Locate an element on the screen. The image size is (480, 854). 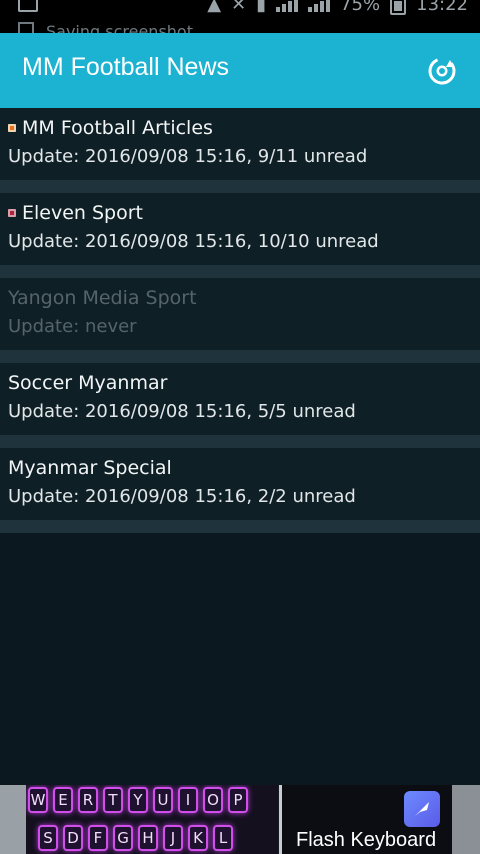
ad-keyboard-image: WERTYUIOP SDFGHJKL is located at coordinates (152, 819).